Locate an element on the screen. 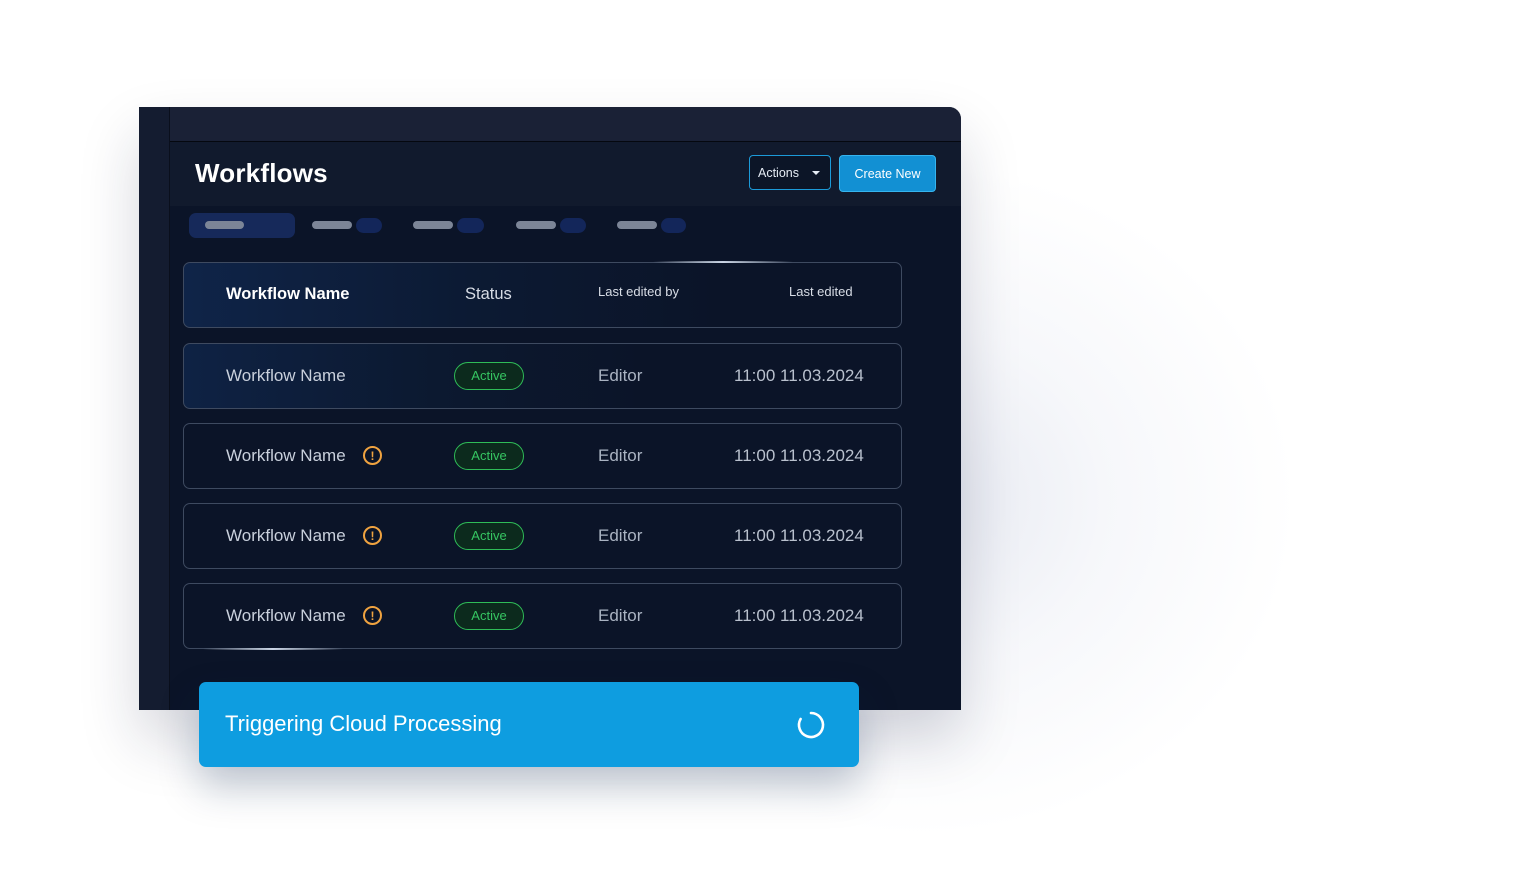  tab-2-count-placeholder is located at coordinates (369, 225).